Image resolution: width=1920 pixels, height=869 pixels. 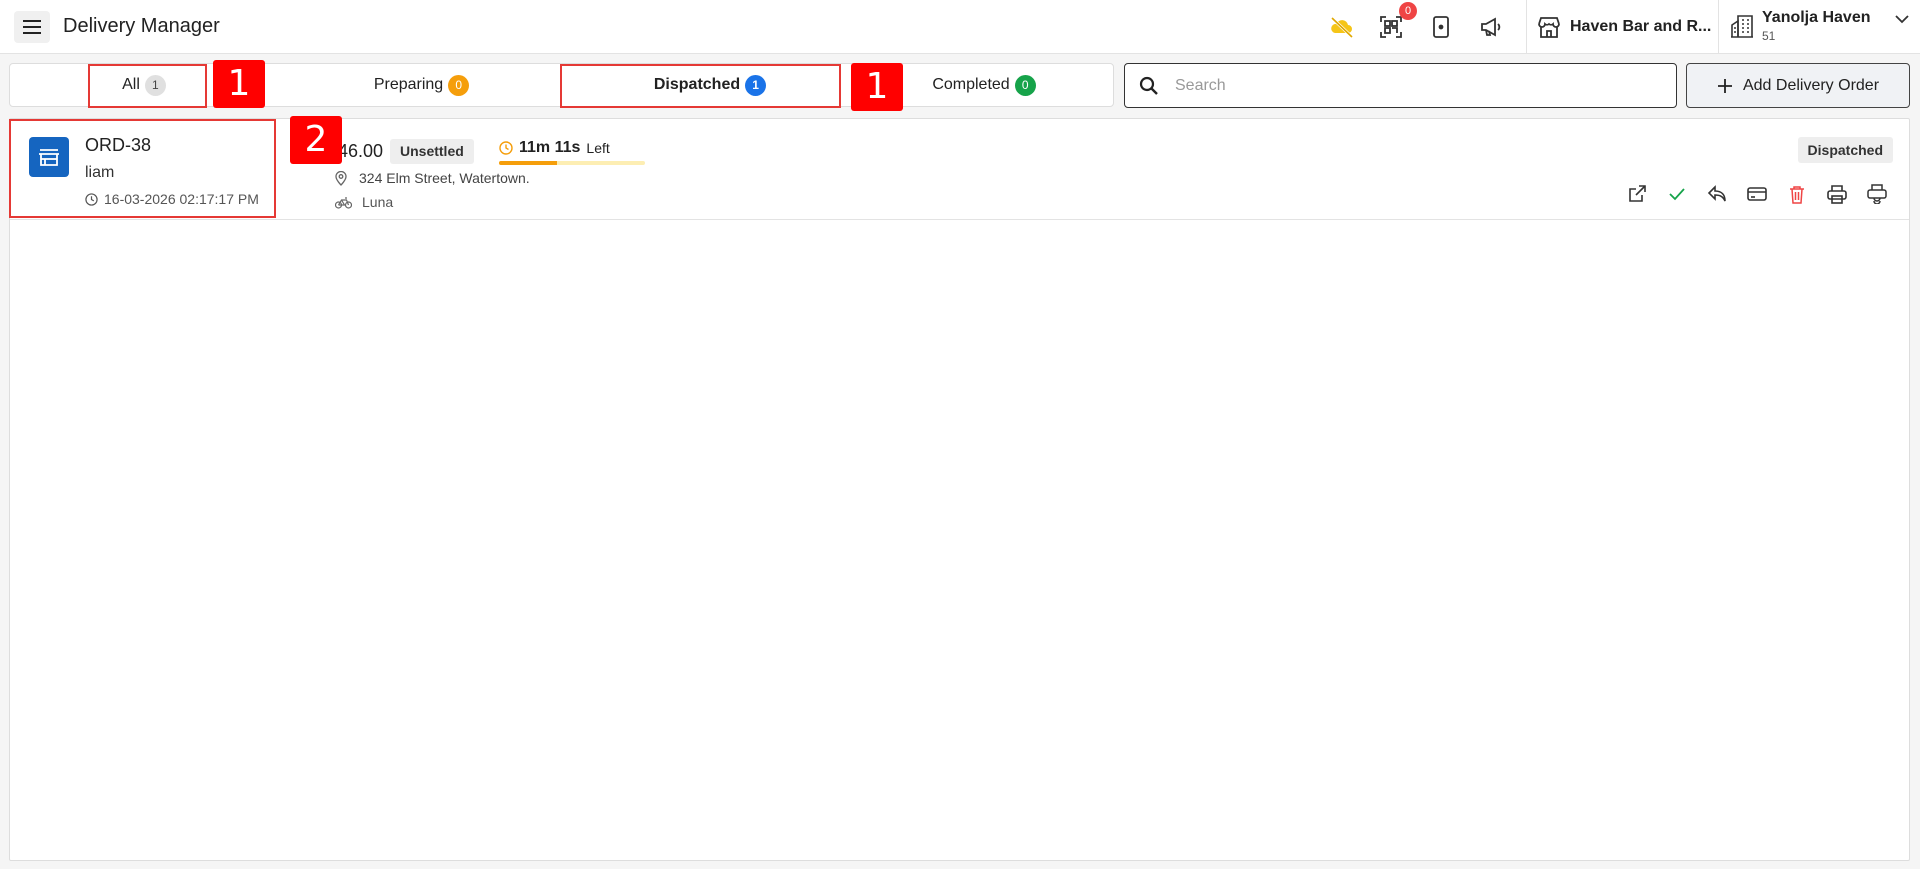 I want to click on highlight-order-card, so click(x=142, y=168).